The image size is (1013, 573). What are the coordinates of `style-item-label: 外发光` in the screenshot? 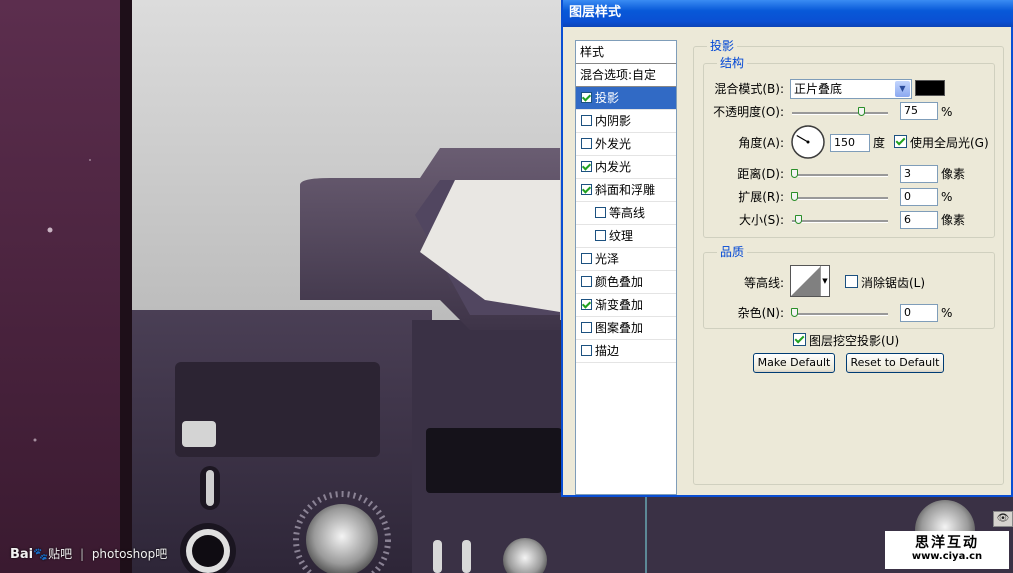 It's located at (613, 144).